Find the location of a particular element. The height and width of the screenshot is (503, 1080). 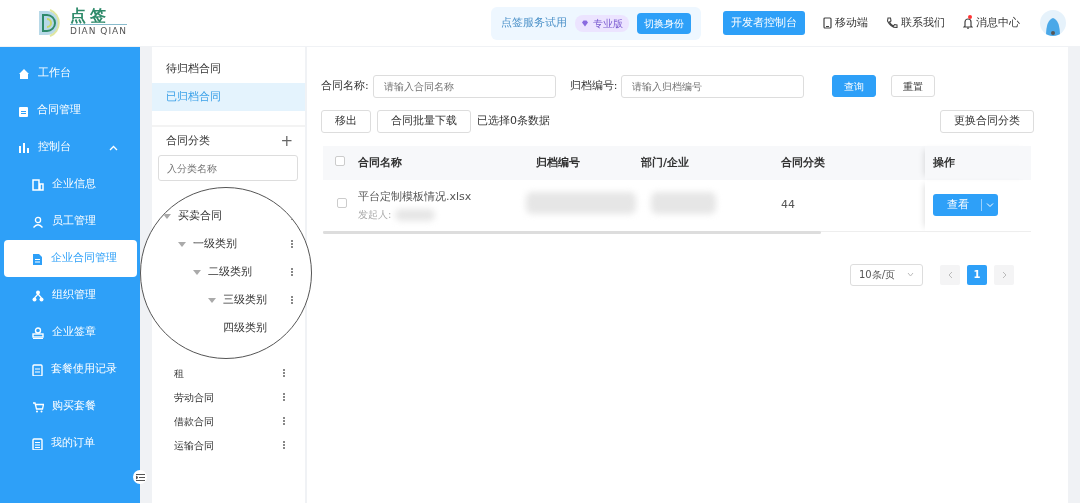

category-title: 合同分类 is located at coordinates (188, 140).